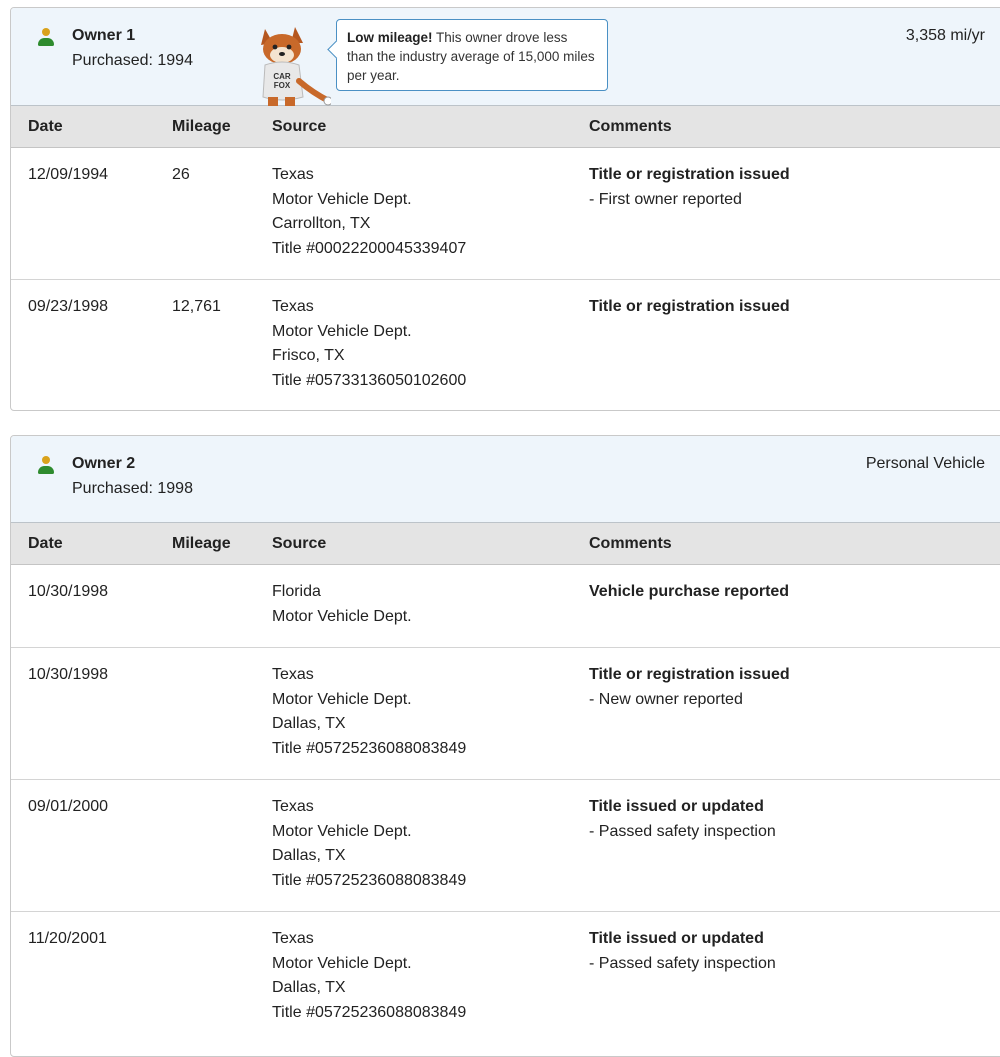 This screenshot has height=1057, width=1000. I want to click on source-city: Frisco, TX, so click(308, 355).